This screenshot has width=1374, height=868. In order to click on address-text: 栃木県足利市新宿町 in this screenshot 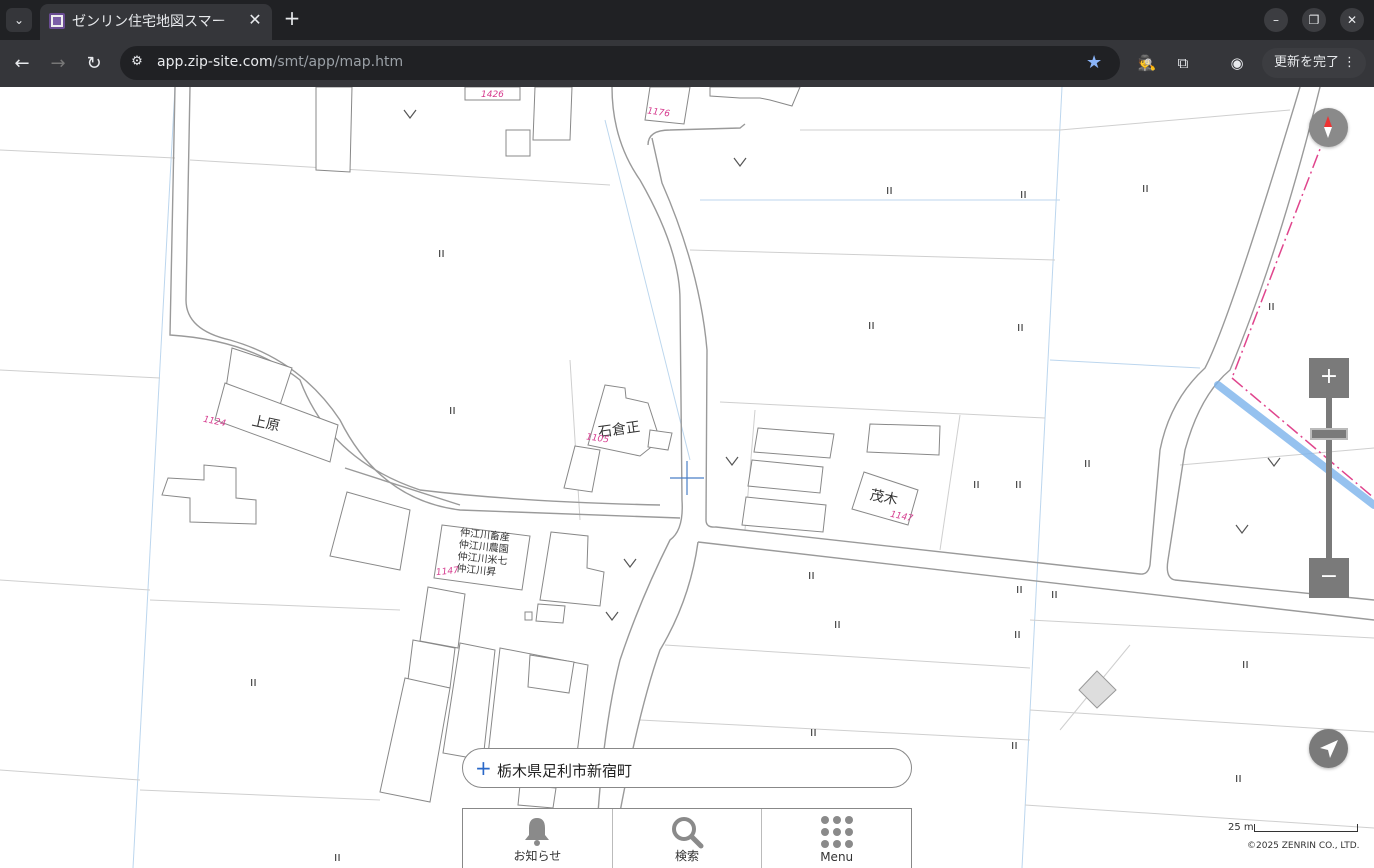, I will do `click(565, 771)`.